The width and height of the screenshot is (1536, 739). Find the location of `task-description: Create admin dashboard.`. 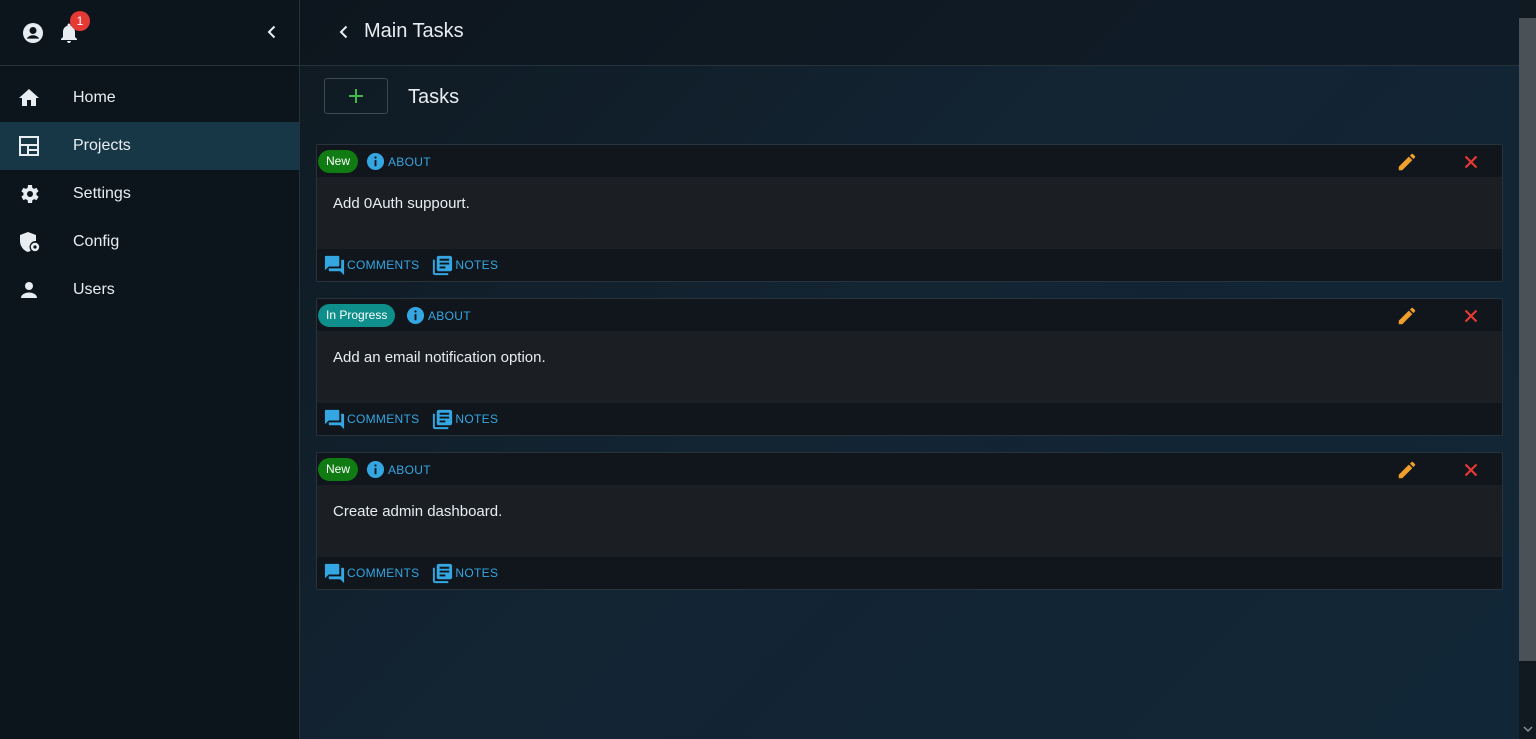

task-description: Create admin dashboard. is located at coordinates (909, 521).